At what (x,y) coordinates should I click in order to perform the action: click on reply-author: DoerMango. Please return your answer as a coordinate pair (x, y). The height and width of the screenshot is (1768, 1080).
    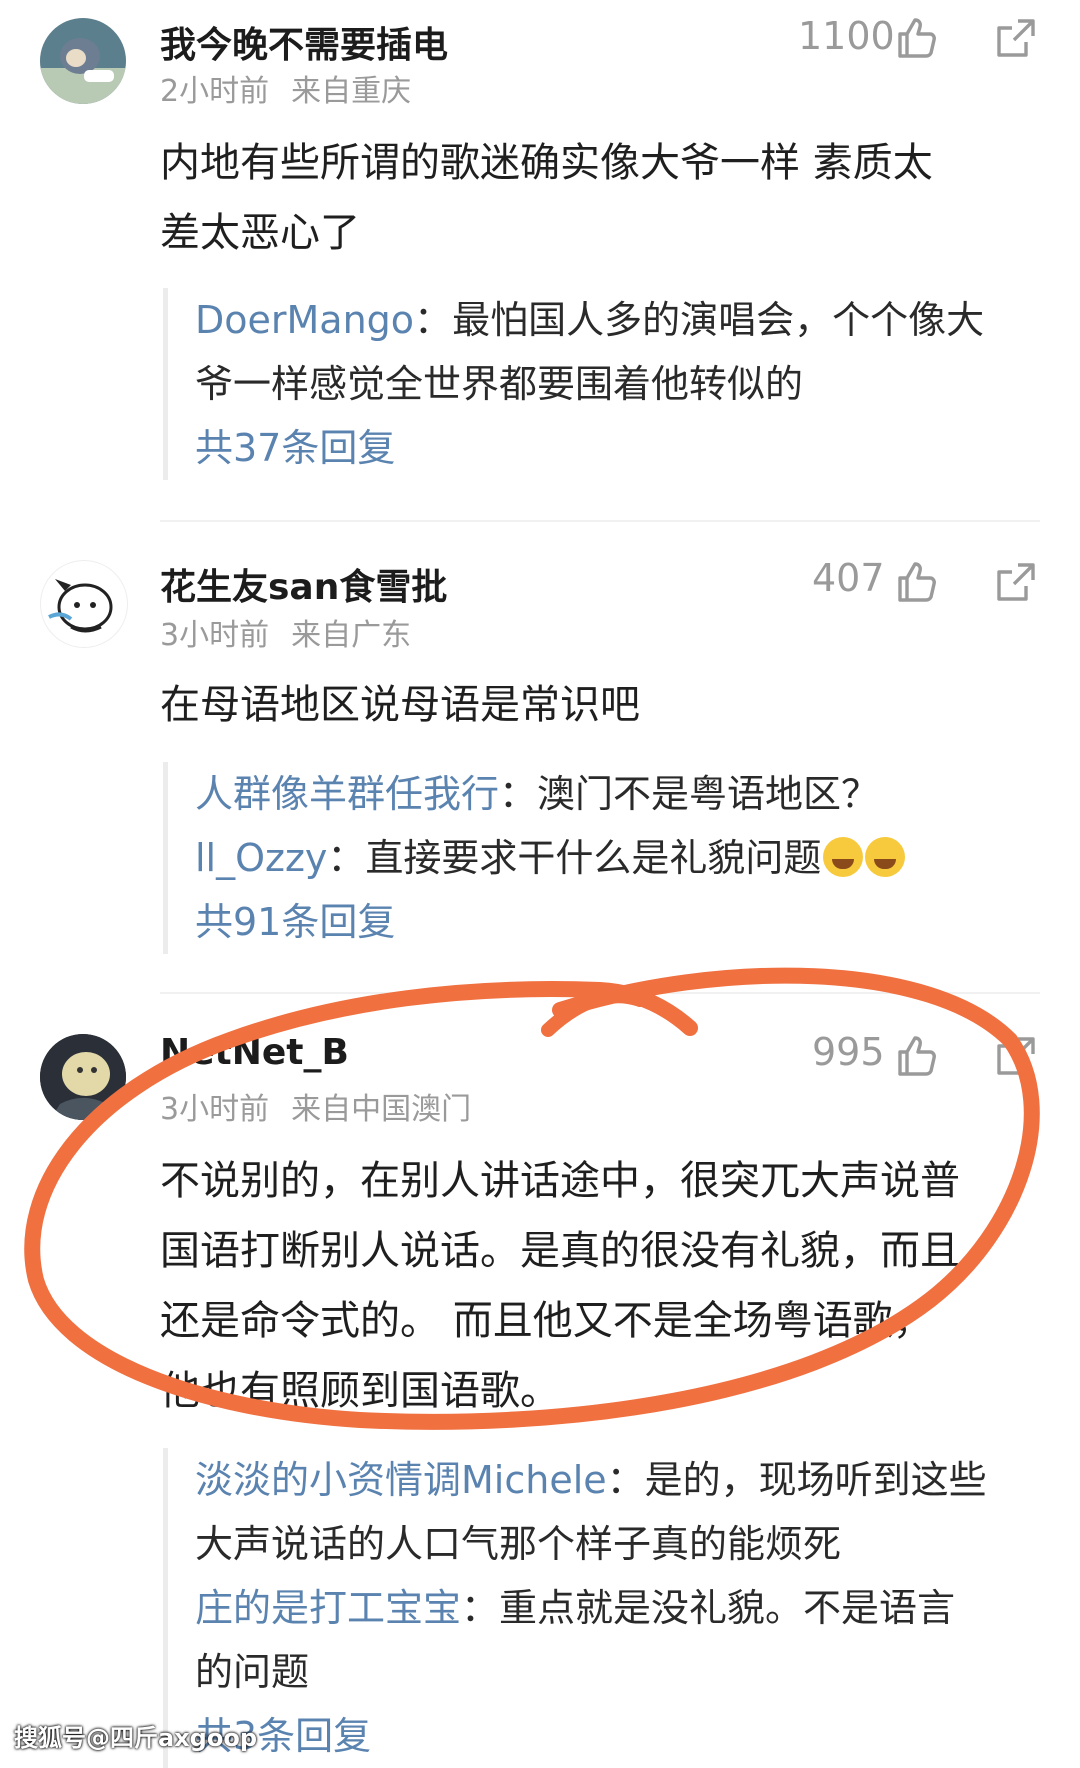
    Looking at the image, I should click on (304, 320).